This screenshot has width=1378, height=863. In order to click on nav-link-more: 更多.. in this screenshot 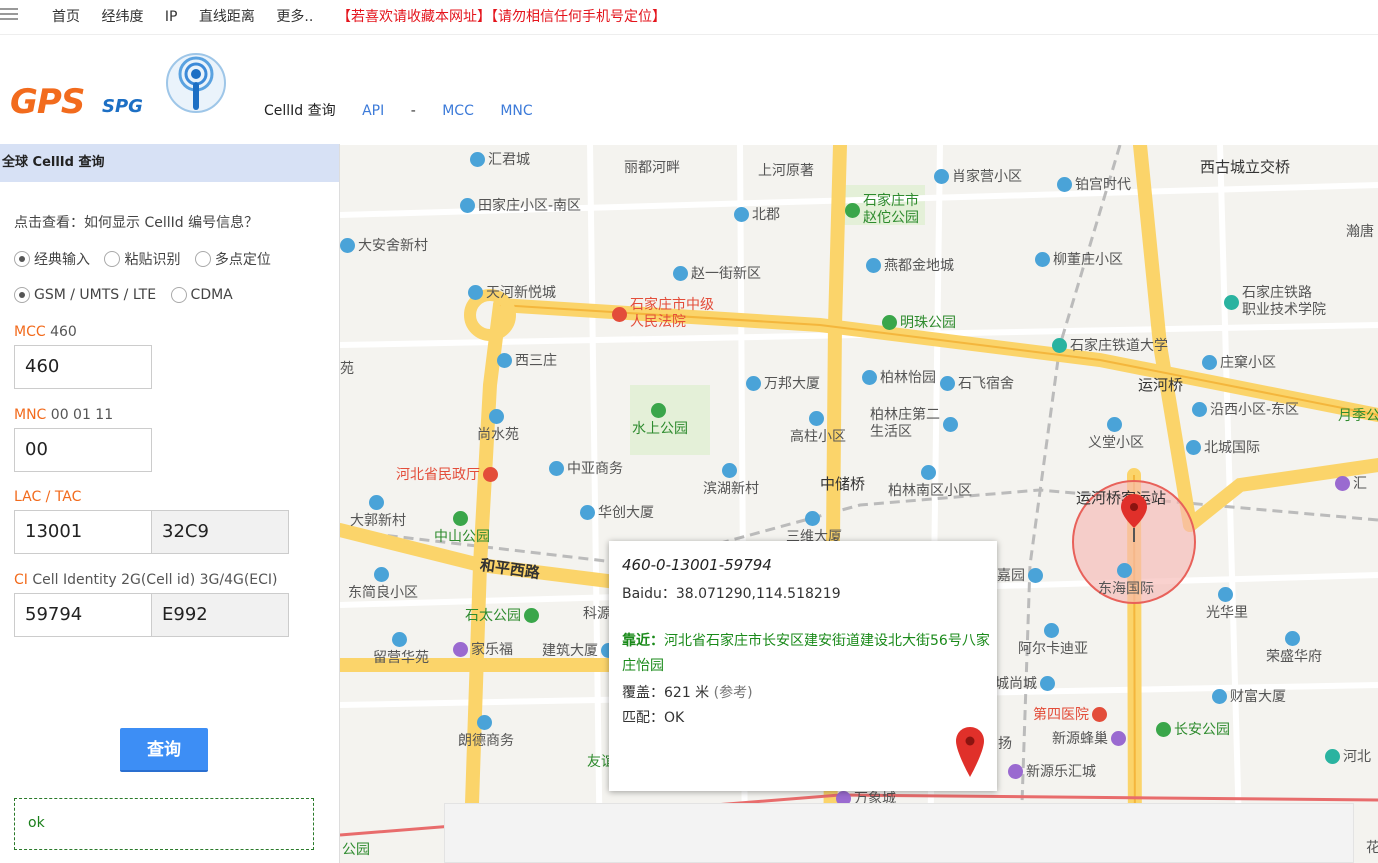, I will do `click(294, 17)`.